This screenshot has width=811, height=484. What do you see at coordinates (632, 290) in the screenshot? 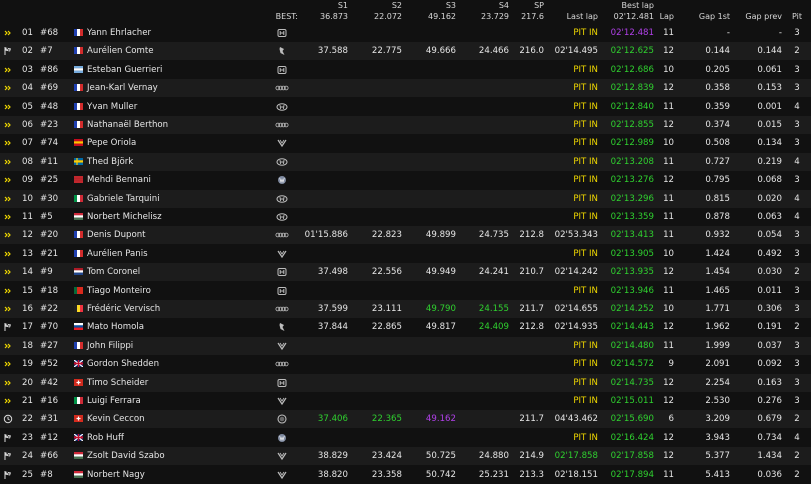
I see `best-lap: 02'13.946` at bounding box center [632, 290].